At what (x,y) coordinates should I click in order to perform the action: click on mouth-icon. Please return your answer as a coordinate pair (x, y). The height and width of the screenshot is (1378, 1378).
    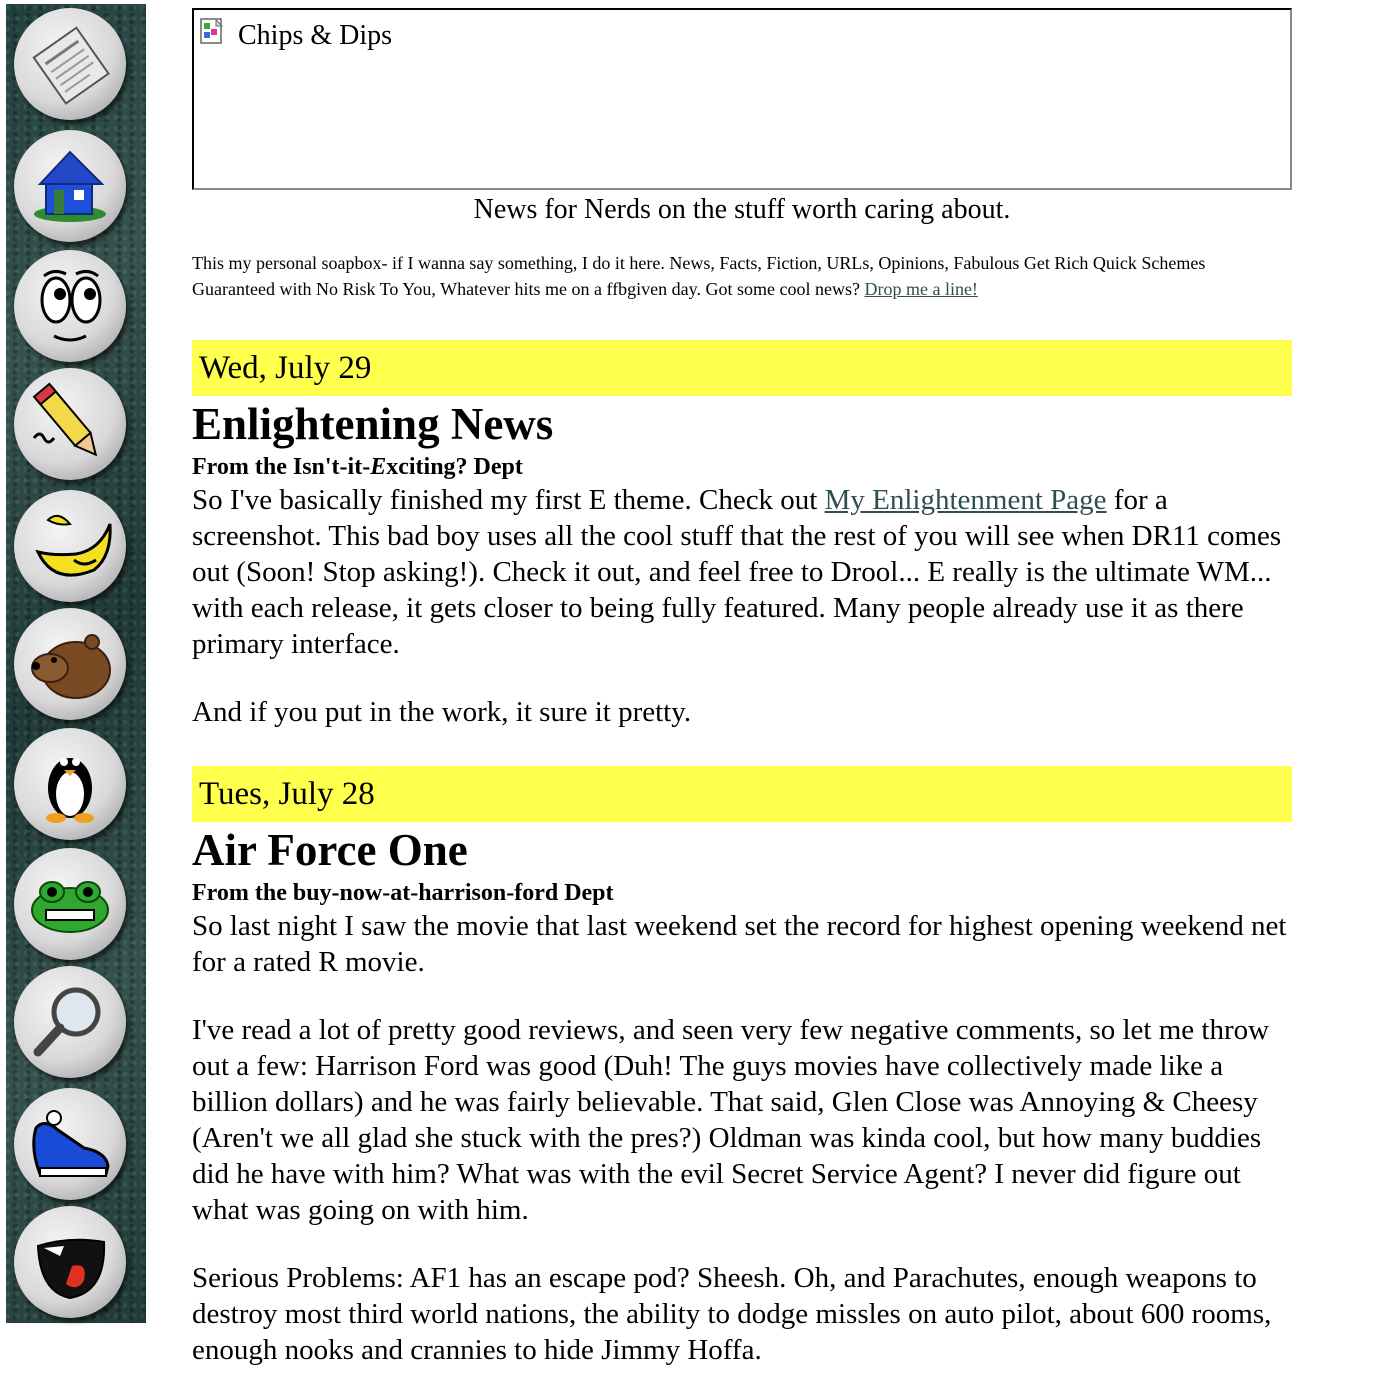
    Looking at the image, I should click on (71, 1269).